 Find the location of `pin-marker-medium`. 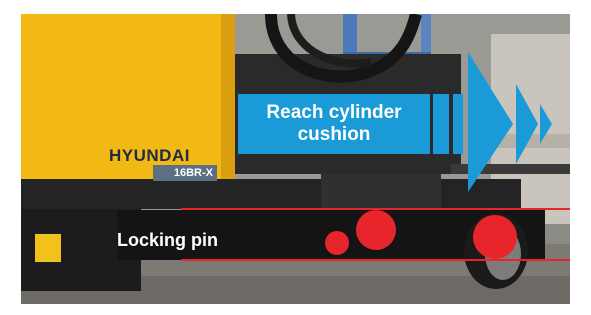

pin-marker-medium is located at coordinates (376, 230).